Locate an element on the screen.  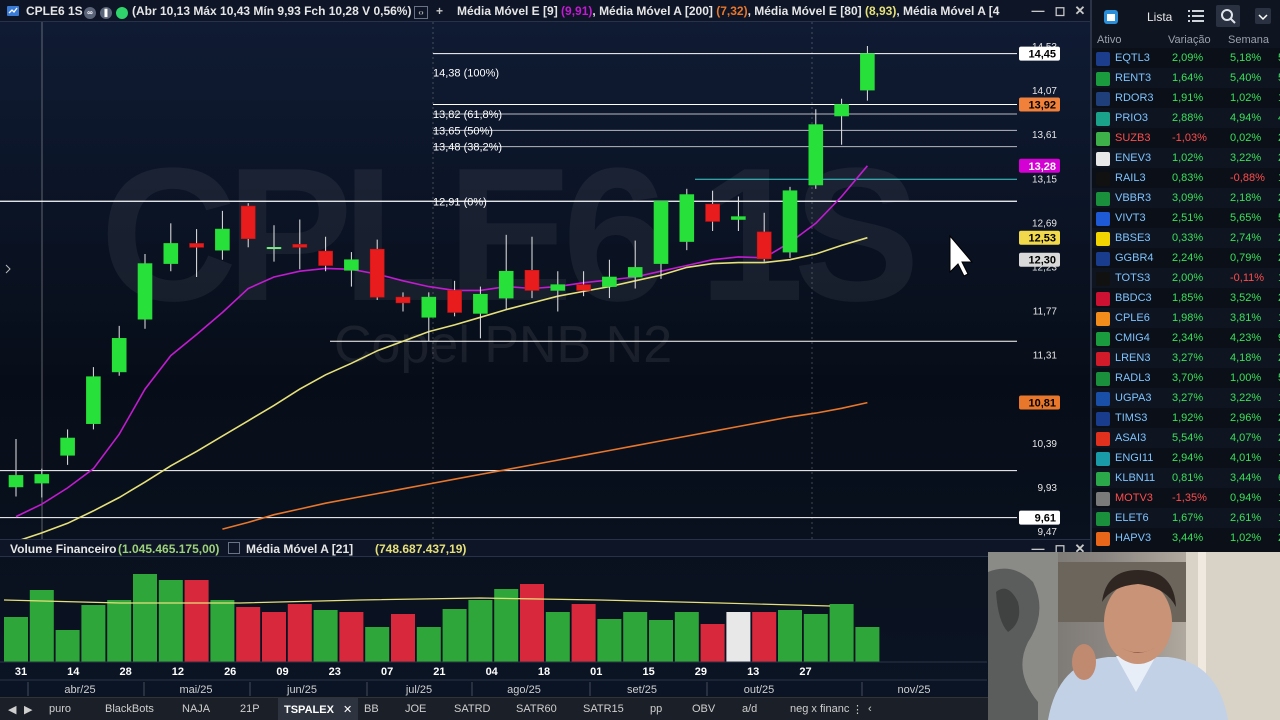
watchlist-row: ENGI112,94%4,01%1 is located at coordinates (1186, 458).